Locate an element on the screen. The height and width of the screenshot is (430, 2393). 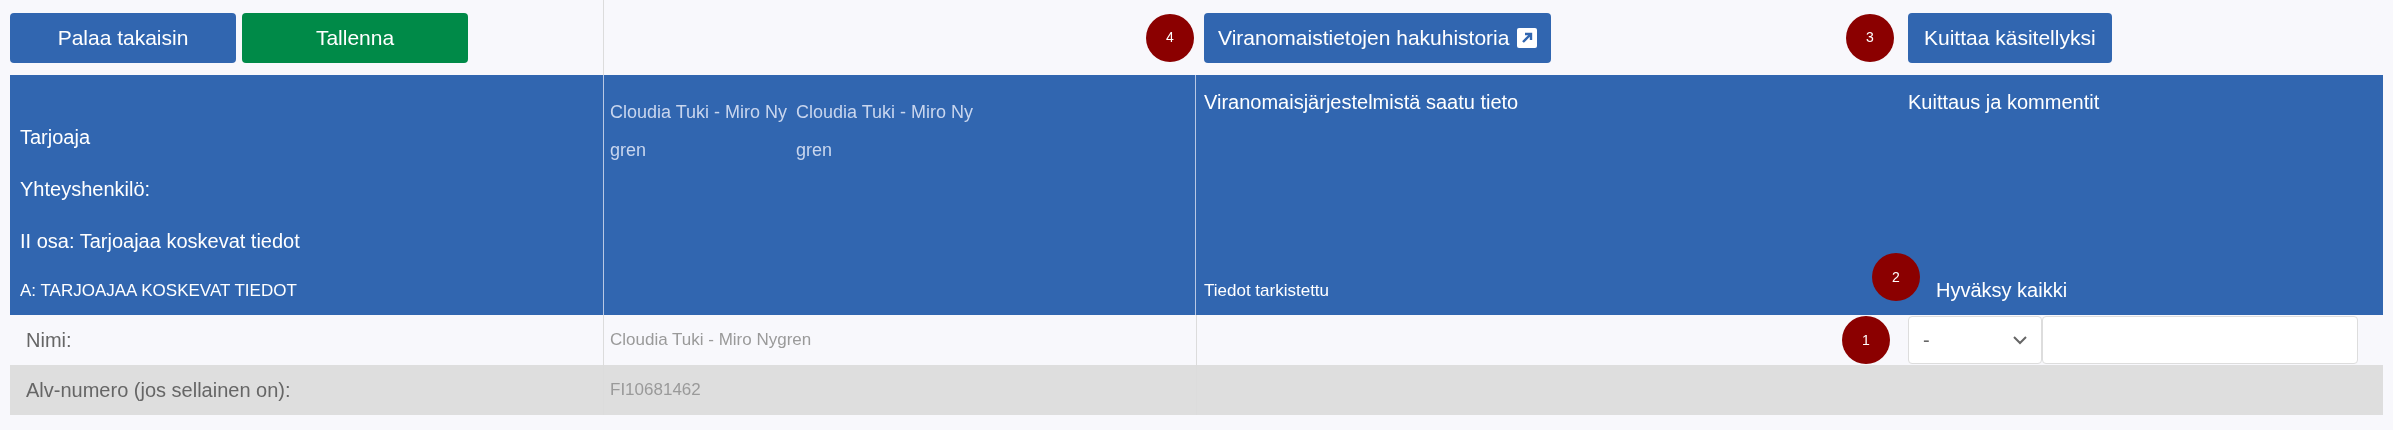
external-link-icon is located at coordinates (1527, 37).